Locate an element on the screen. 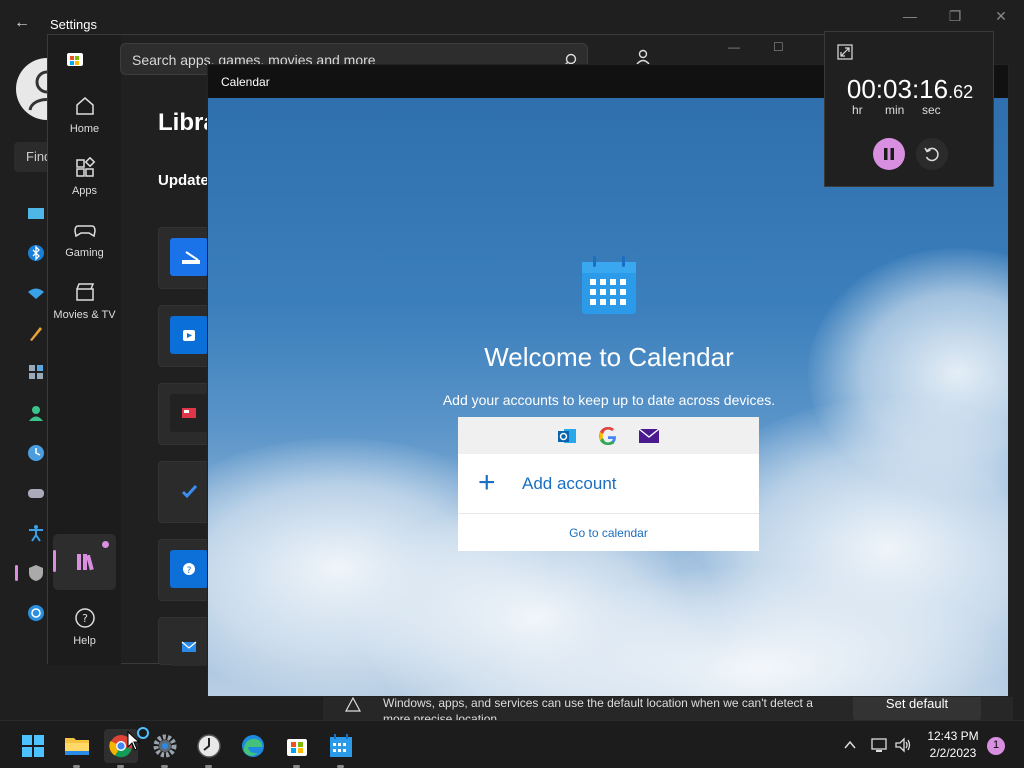  store-taskbar-button is located at coordinates (297, 748).